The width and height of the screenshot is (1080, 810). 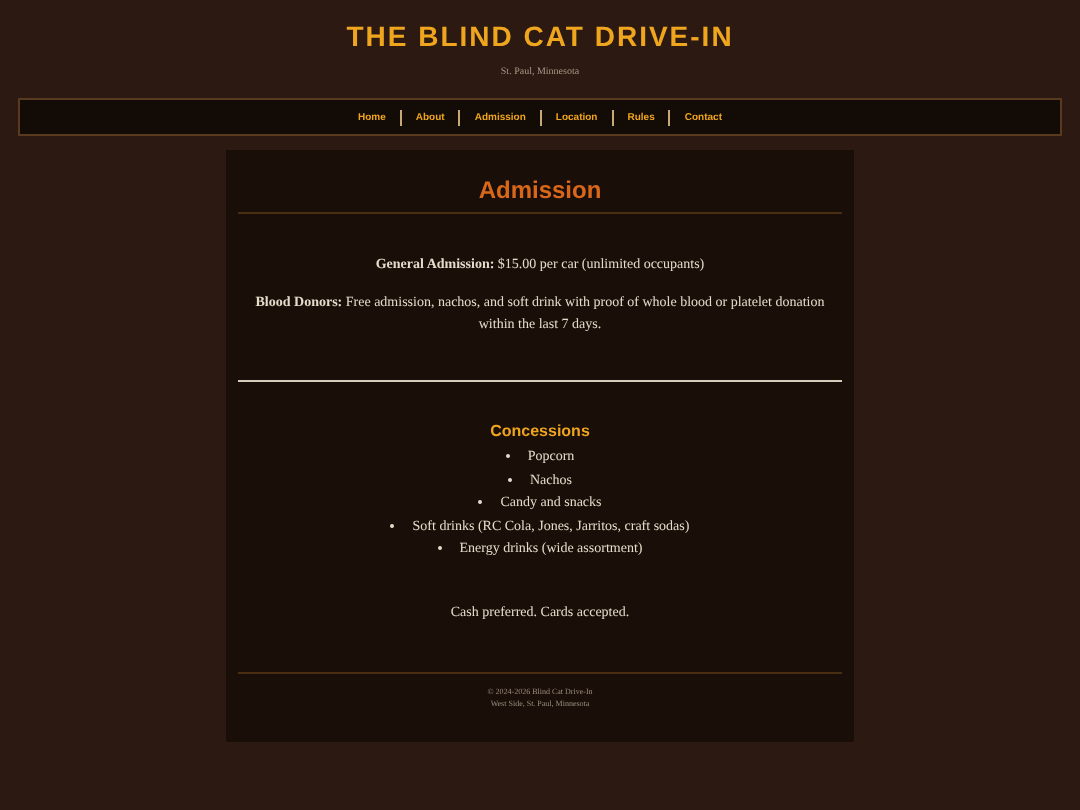 What do you see at coordinates (540, 431) in the screenshot?
I see `section-heading: Concessions` at bounding box center [540, 431].